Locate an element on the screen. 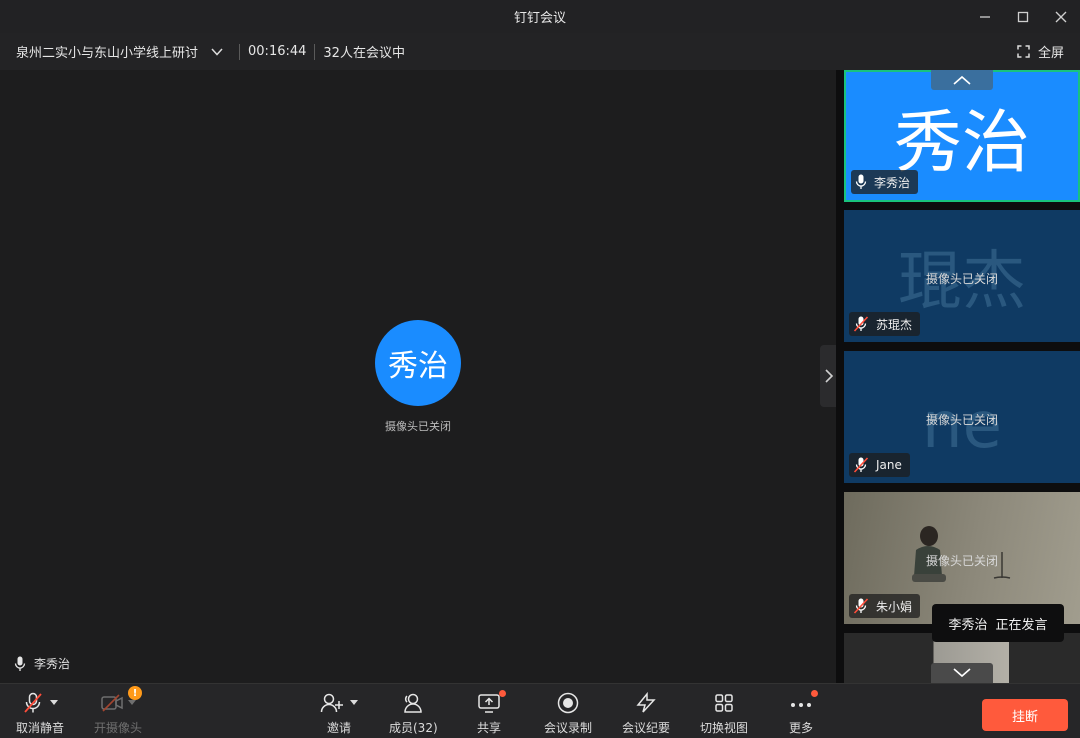  participant-name-label: 朱小娟 is located at coordinates (885, 606).